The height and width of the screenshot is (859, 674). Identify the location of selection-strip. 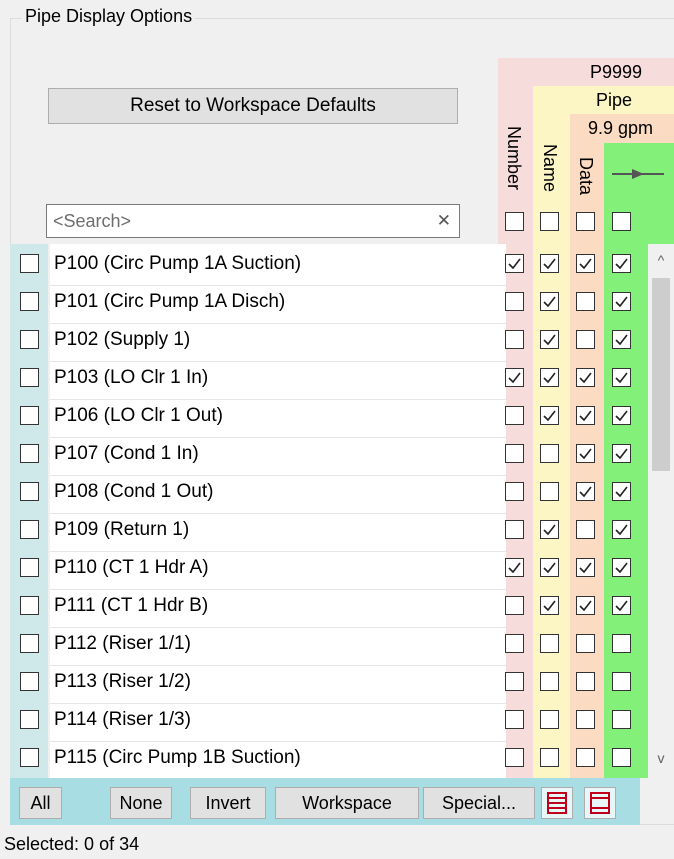
(29, 511).